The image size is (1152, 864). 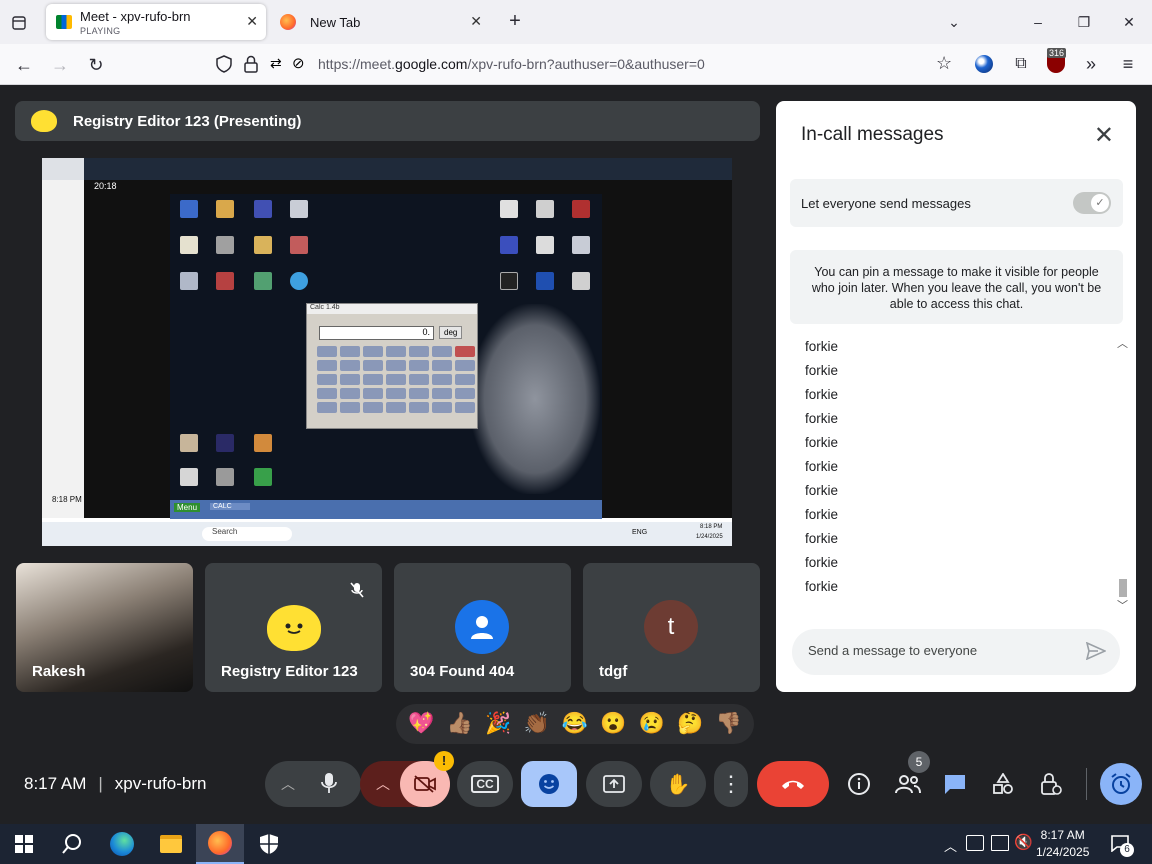 I want to click on reaction-heart: 💖, so click(x=421, y=724).